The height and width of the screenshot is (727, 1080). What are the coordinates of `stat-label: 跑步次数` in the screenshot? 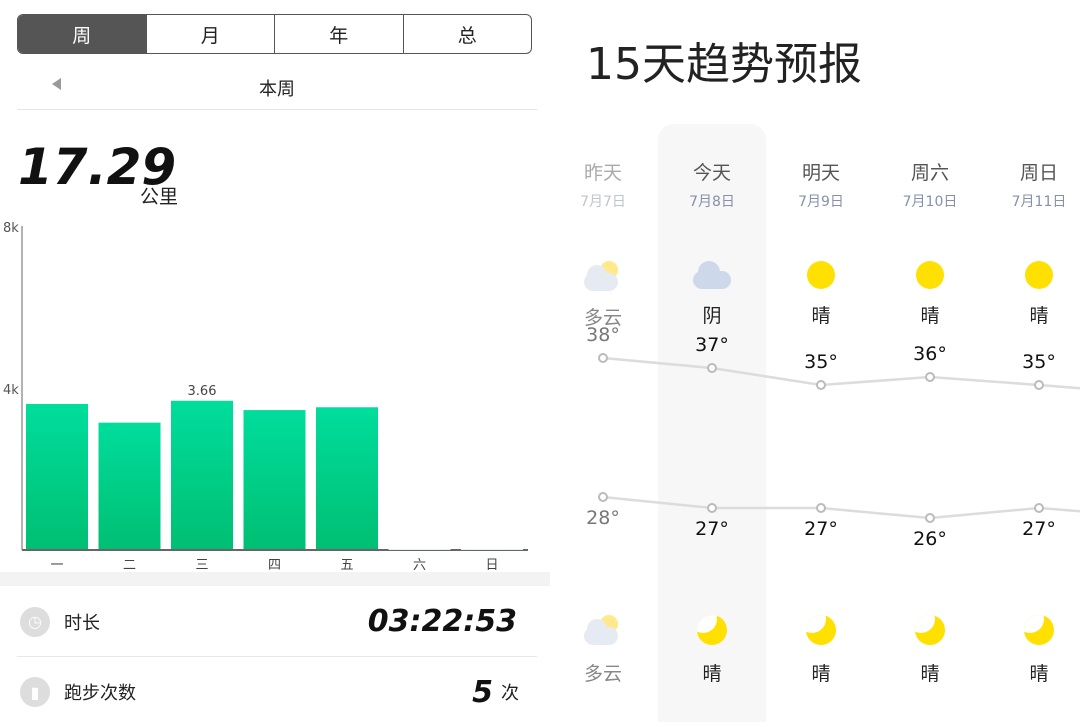 It's located at (100, 693).